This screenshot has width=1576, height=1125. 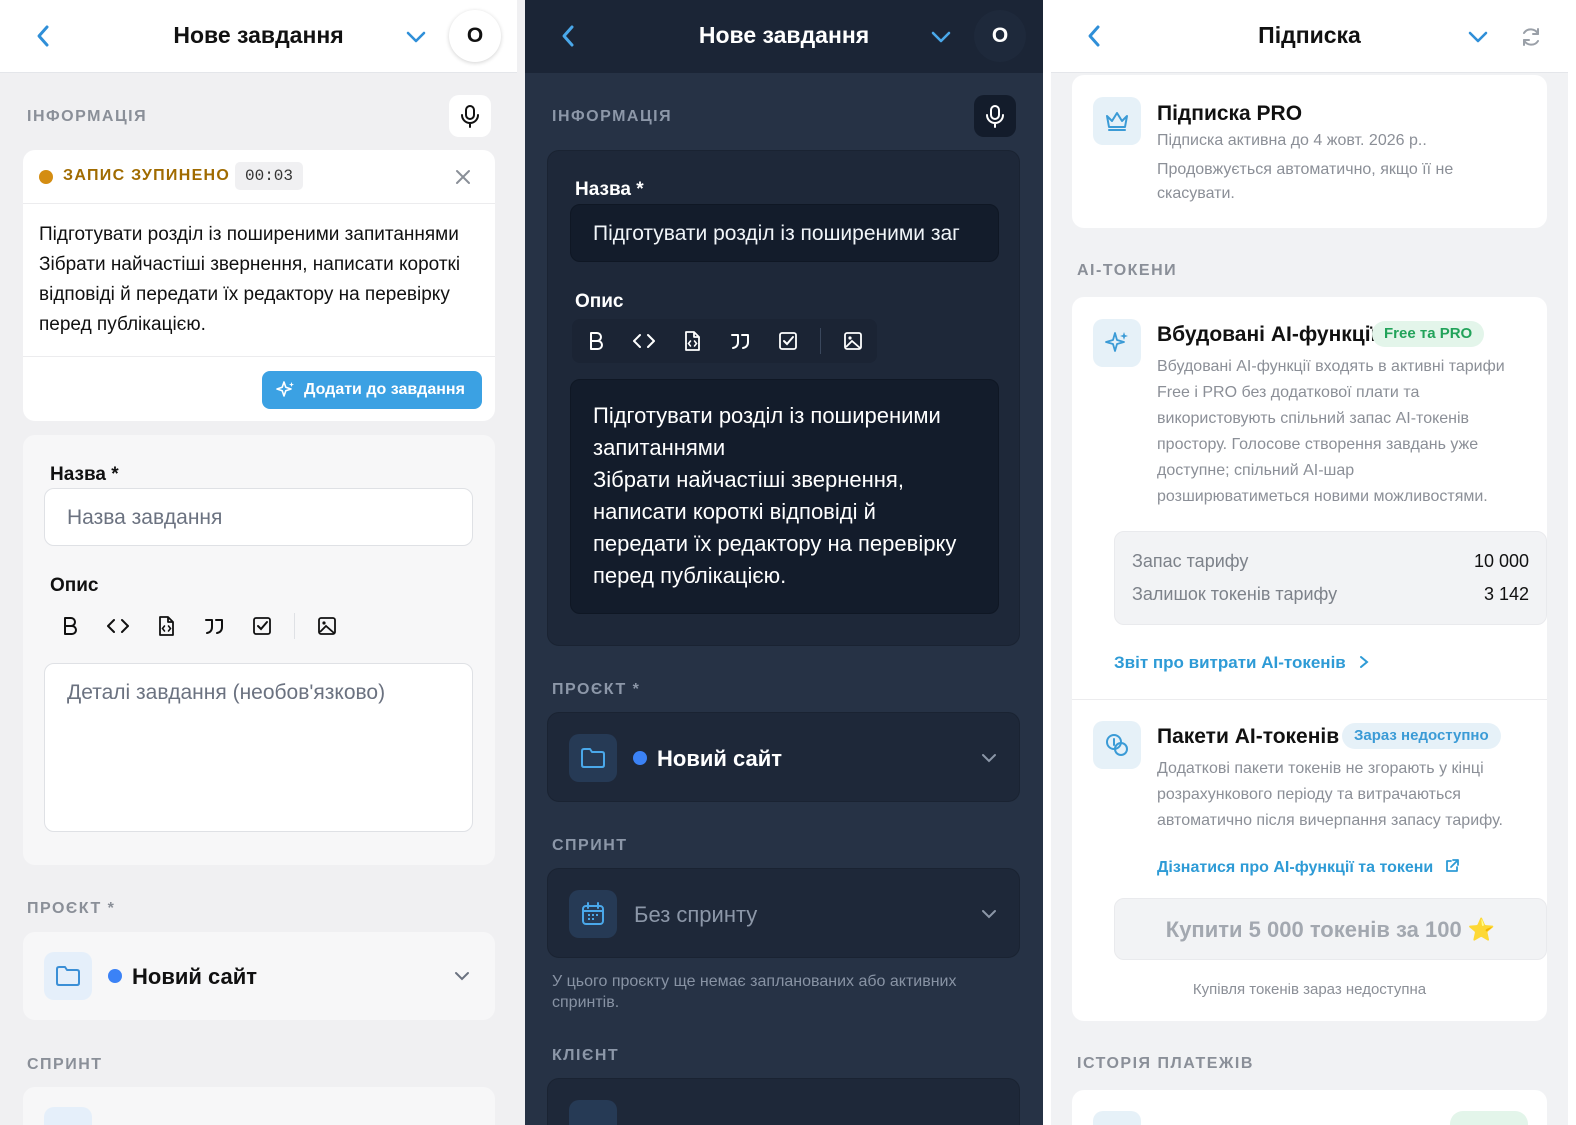 What do you see at coordinates (1165, 1063) in the screenshot?
I see `section-payment-history-label: ІСТОРІЯ ПЛАТЕЖІВ` at bounding box center [1165, 1063].